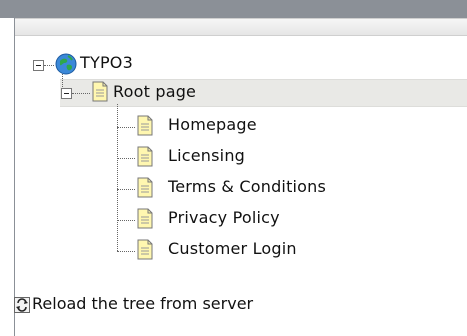 This screenshot has height=336, width=467. What do you see at coordinates (241, 27) in the screenshot?
I see `panel-header` at bounding box center [241, 27].